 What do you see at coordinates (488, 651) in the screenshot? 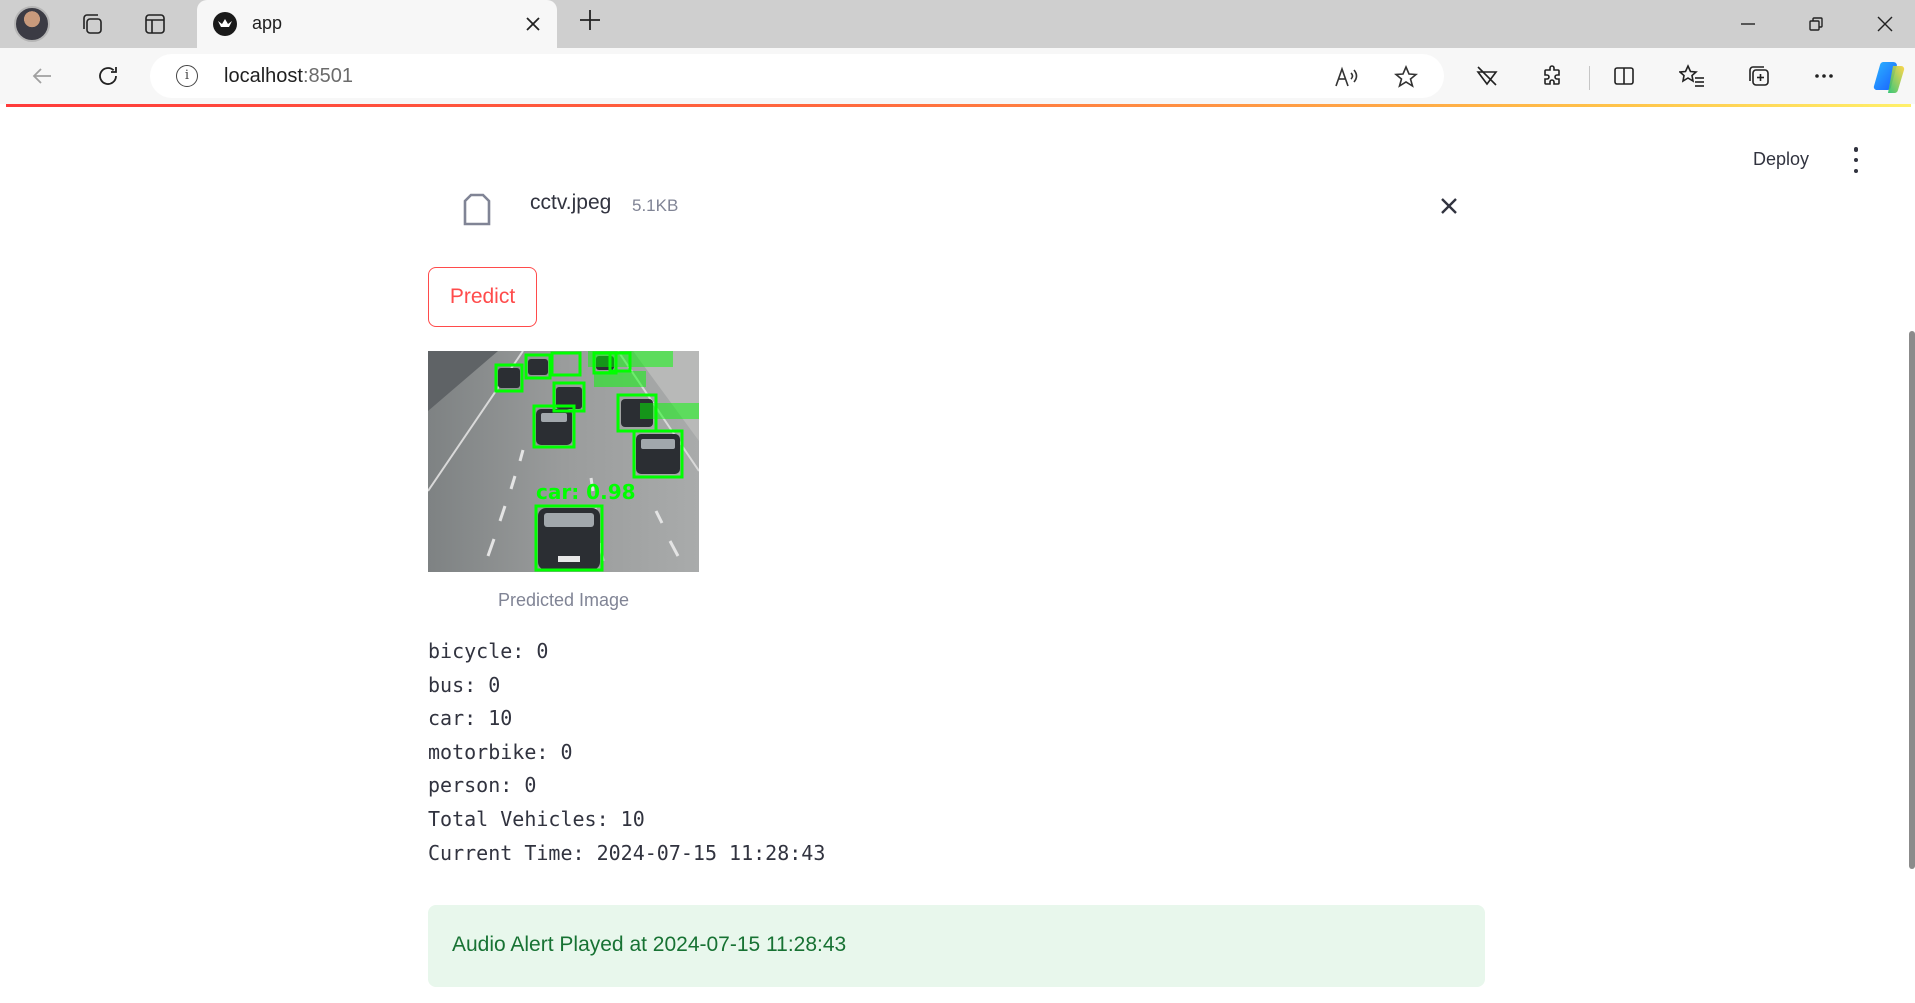
I see `stat-bicycle: bicycle: 0` at bounding box center [488, 651].